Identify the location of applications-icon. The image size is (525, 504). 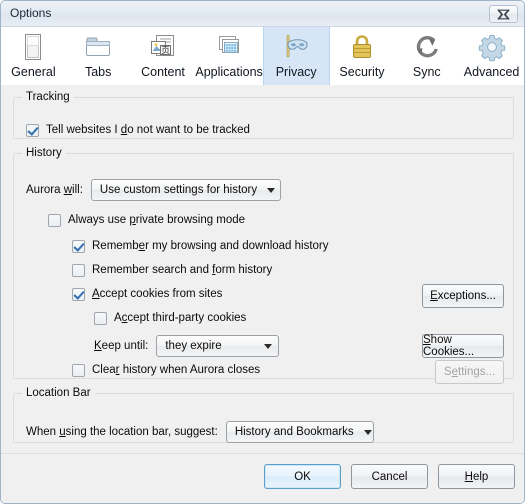
(229, 47).